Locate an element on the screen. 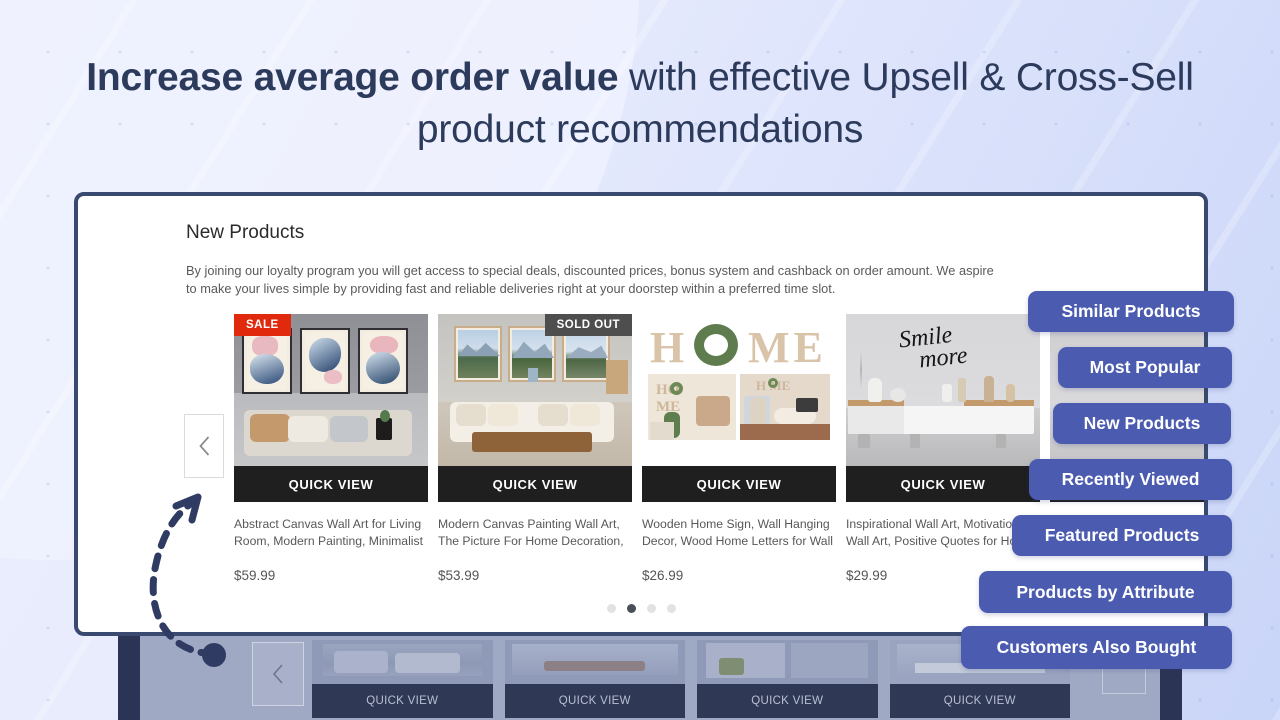 The image size is (1280, 720). headline-bold-text: Increase average order value is located at coordinates (352, 77).